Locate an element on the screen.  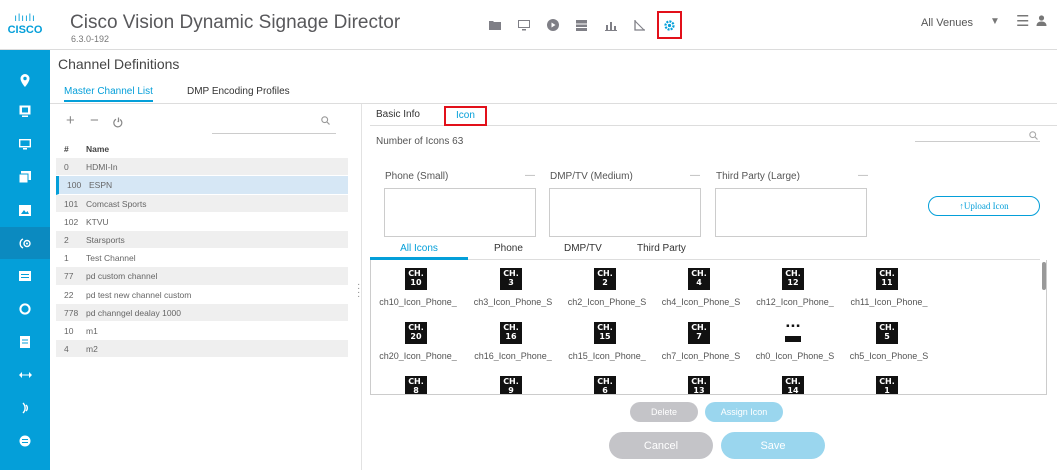
channel-icon is located at coordinates (25, 243).